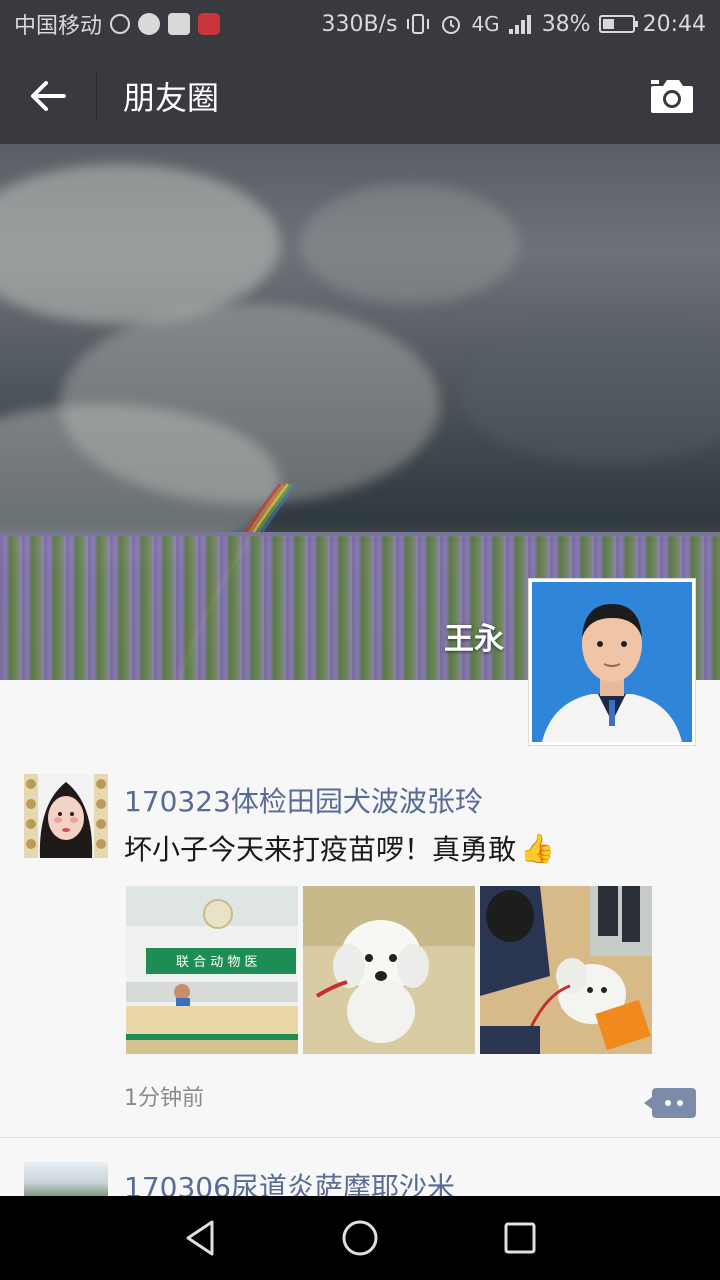 The width and height of the screenshot is (720, 1280). I want to click on profile-avatar, so click(612, 662).